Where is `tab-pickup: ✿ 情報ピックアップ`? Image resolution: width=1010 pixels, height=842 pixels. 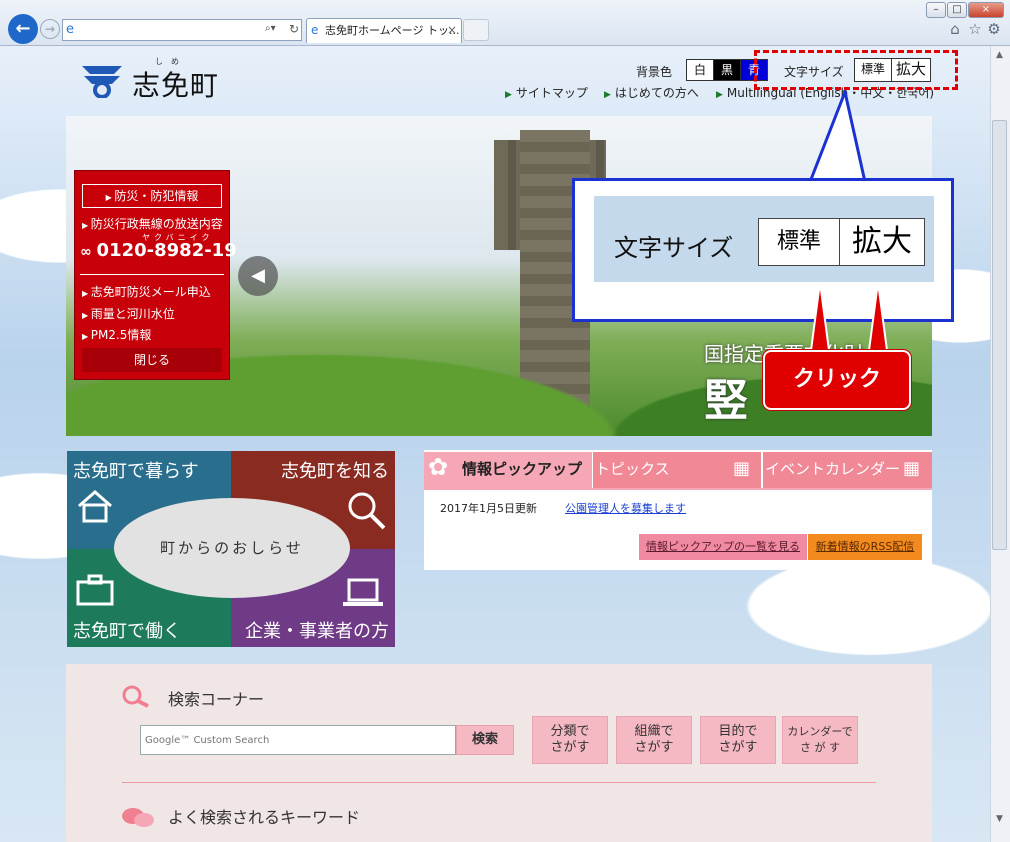
tab-pickup: ✿ 情報ピックアップ is located at coordinates (508, 470).